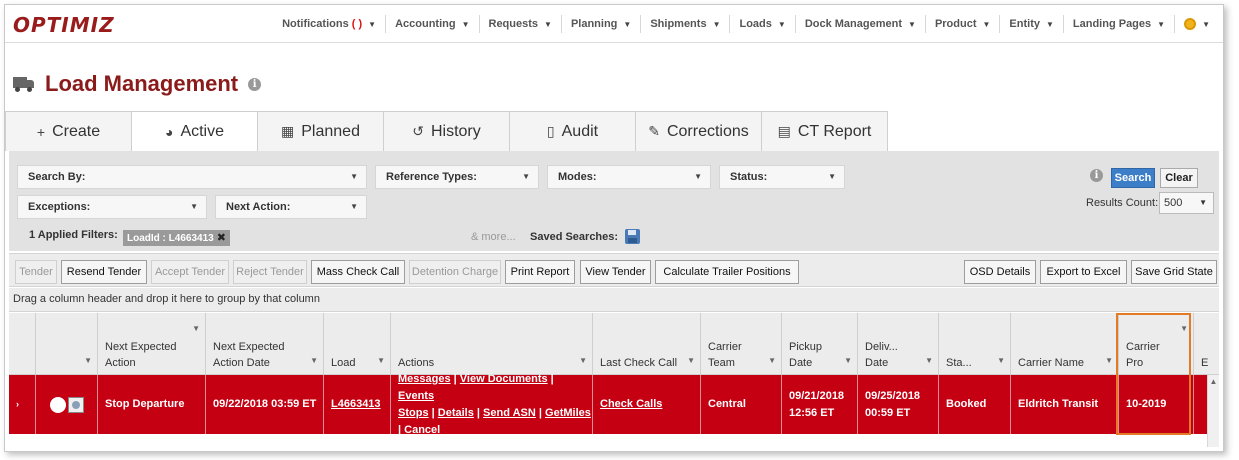 This screenshot has height=460, width=1239. I want to click on cancel-link: Cancel, so click(422, 430).